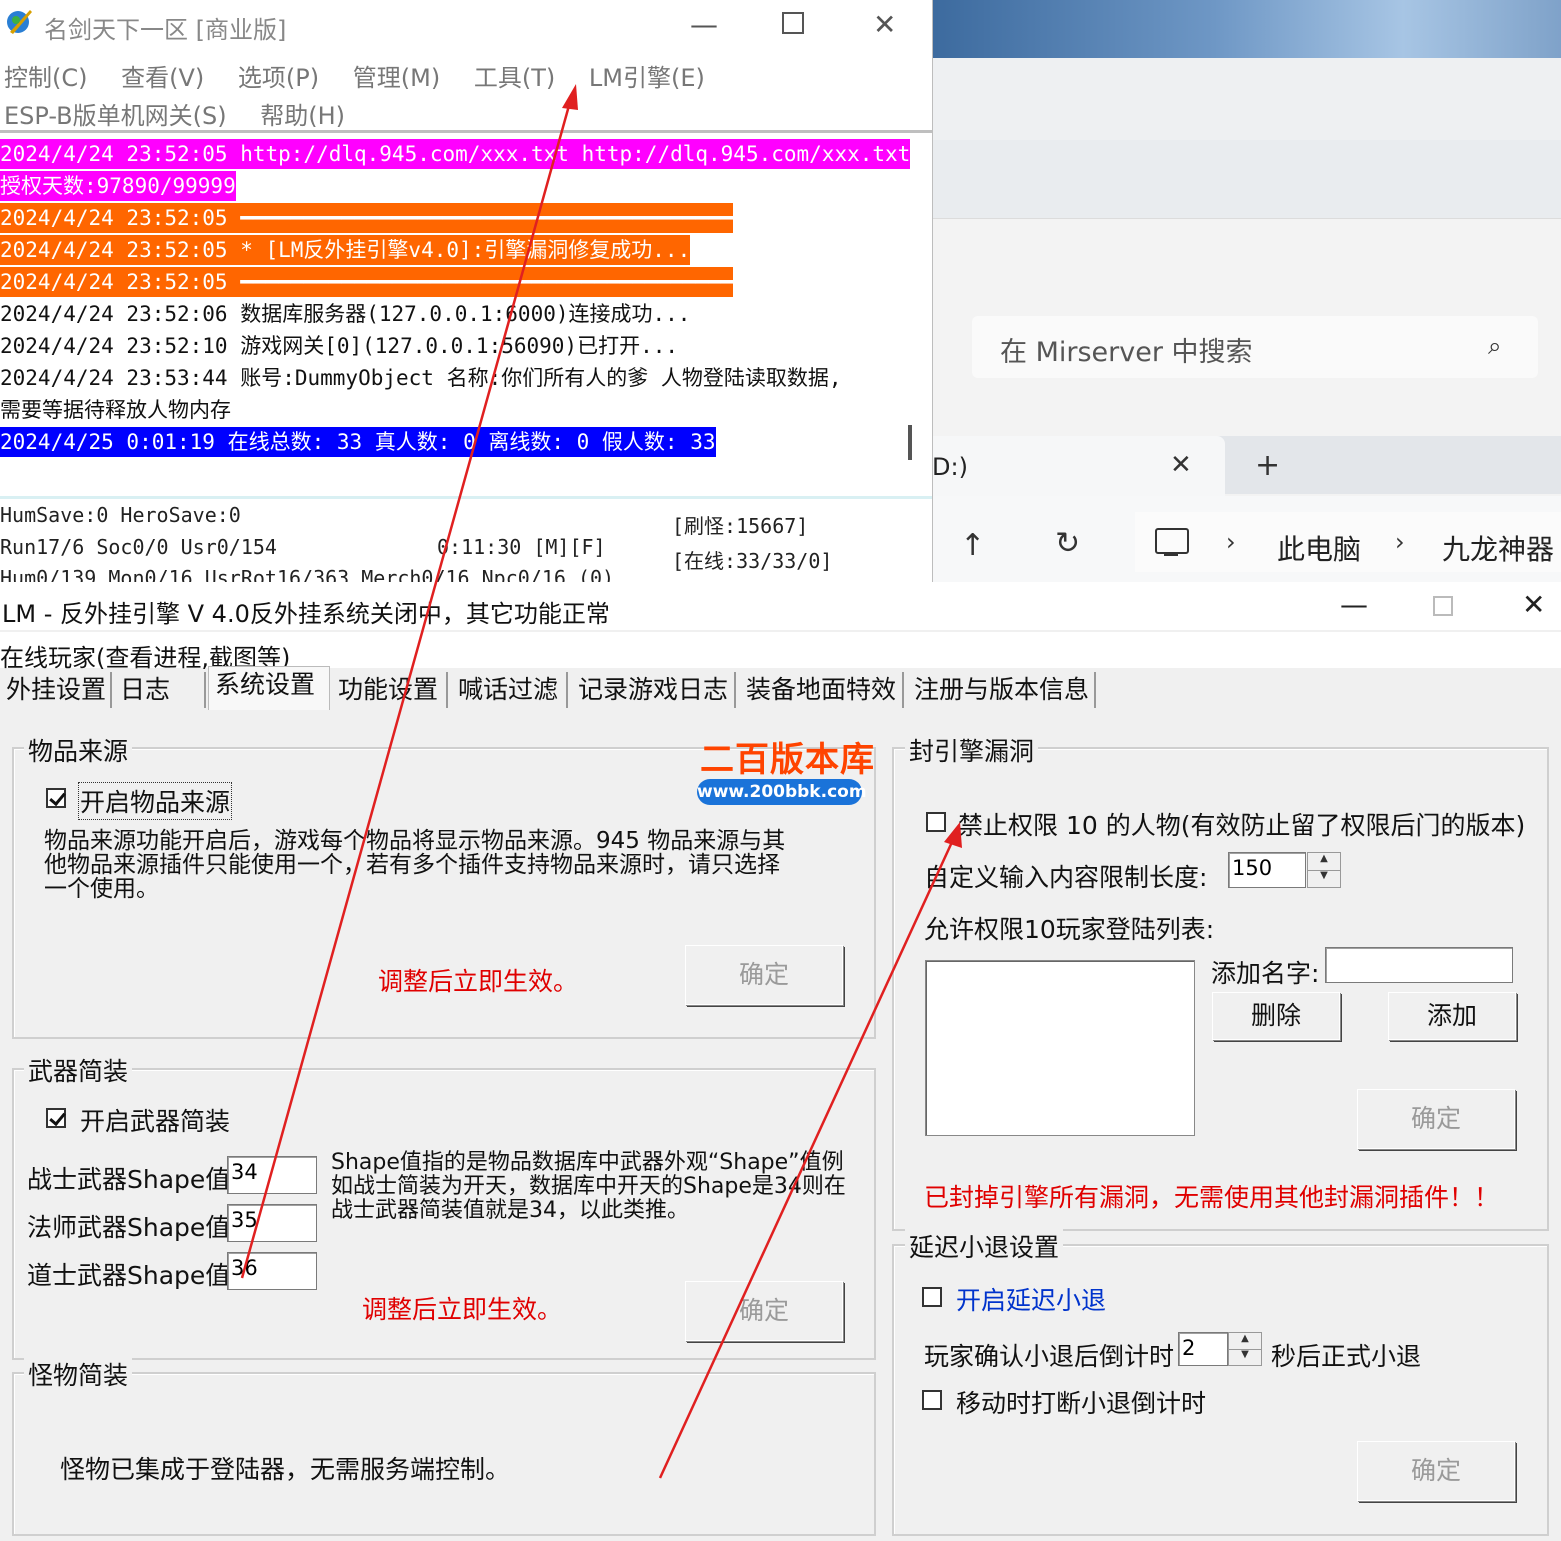 The image size is (1561, 1541). What do you see at coordinates (810, 1150) in the screenshot?
I see `annotation-arrow-ban-checkbox` at bounding box center [810, 1150].